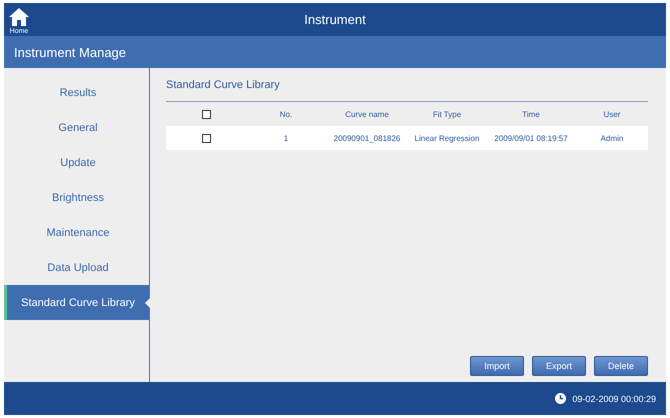  Describe the element at coordinates (76, 197) in the screenshot. I see `sidebar-item: Brightness` at that location.